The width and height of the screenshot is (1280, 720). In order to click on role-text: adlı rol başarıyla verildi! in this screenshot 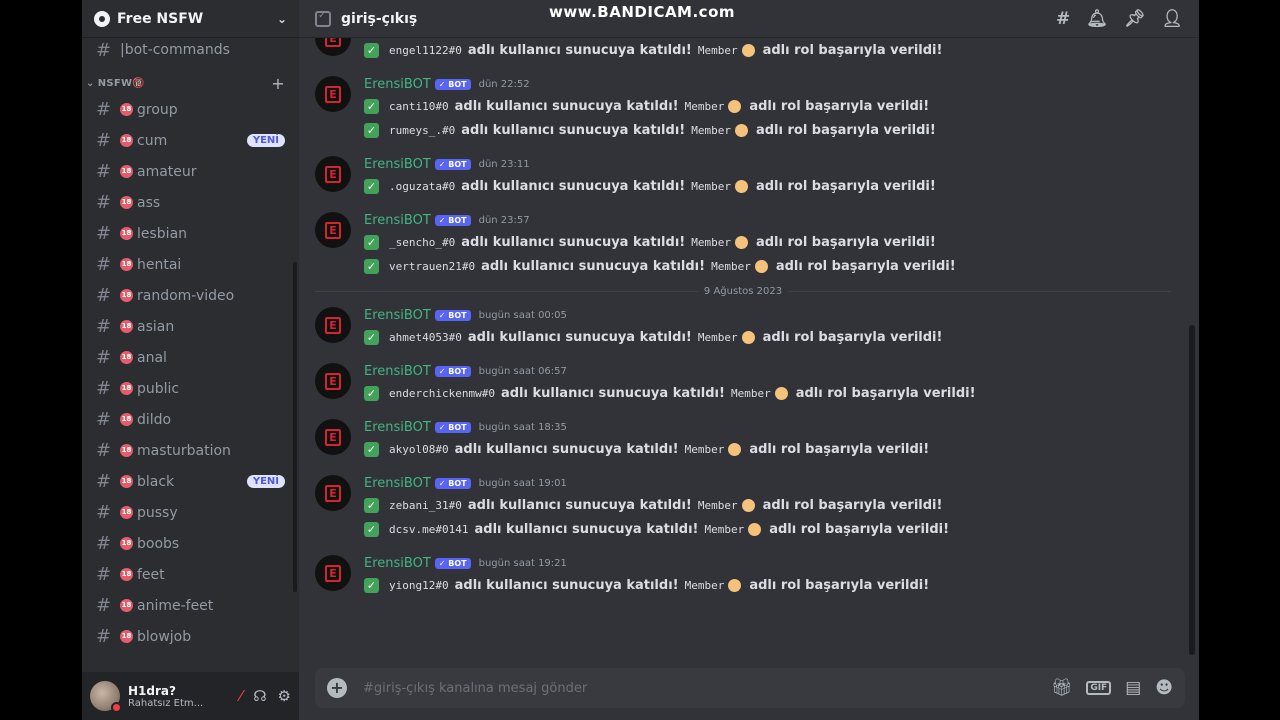, I will do `click(852, 50)`.